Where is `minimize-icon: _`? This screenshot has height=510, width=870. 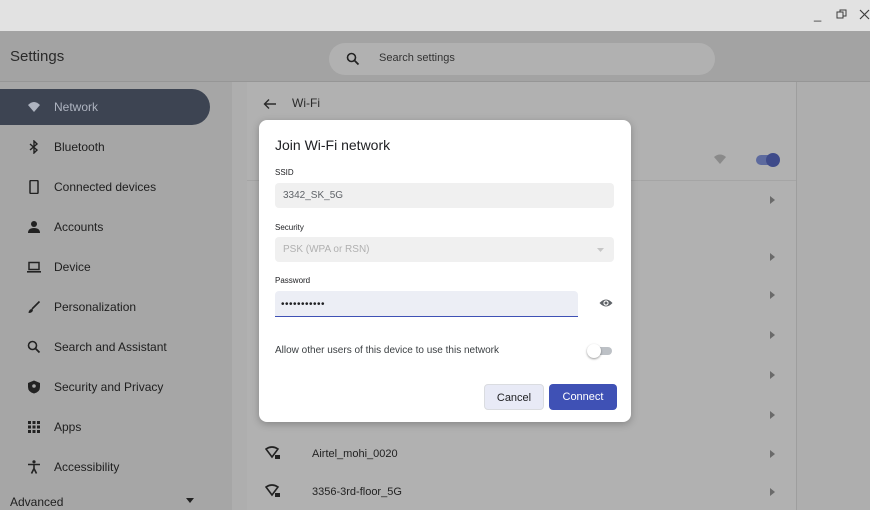
minimize-icon: _ is located at coordinates (817, 15).